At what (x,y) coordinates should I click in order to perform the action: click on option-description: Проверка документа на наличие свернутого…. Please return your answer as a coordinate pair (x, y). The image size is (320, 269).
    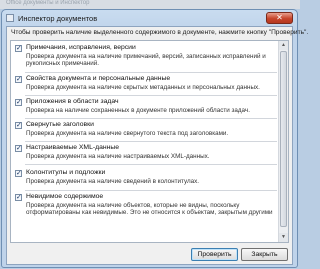
    Looking at the image, I should click on (127, 133).